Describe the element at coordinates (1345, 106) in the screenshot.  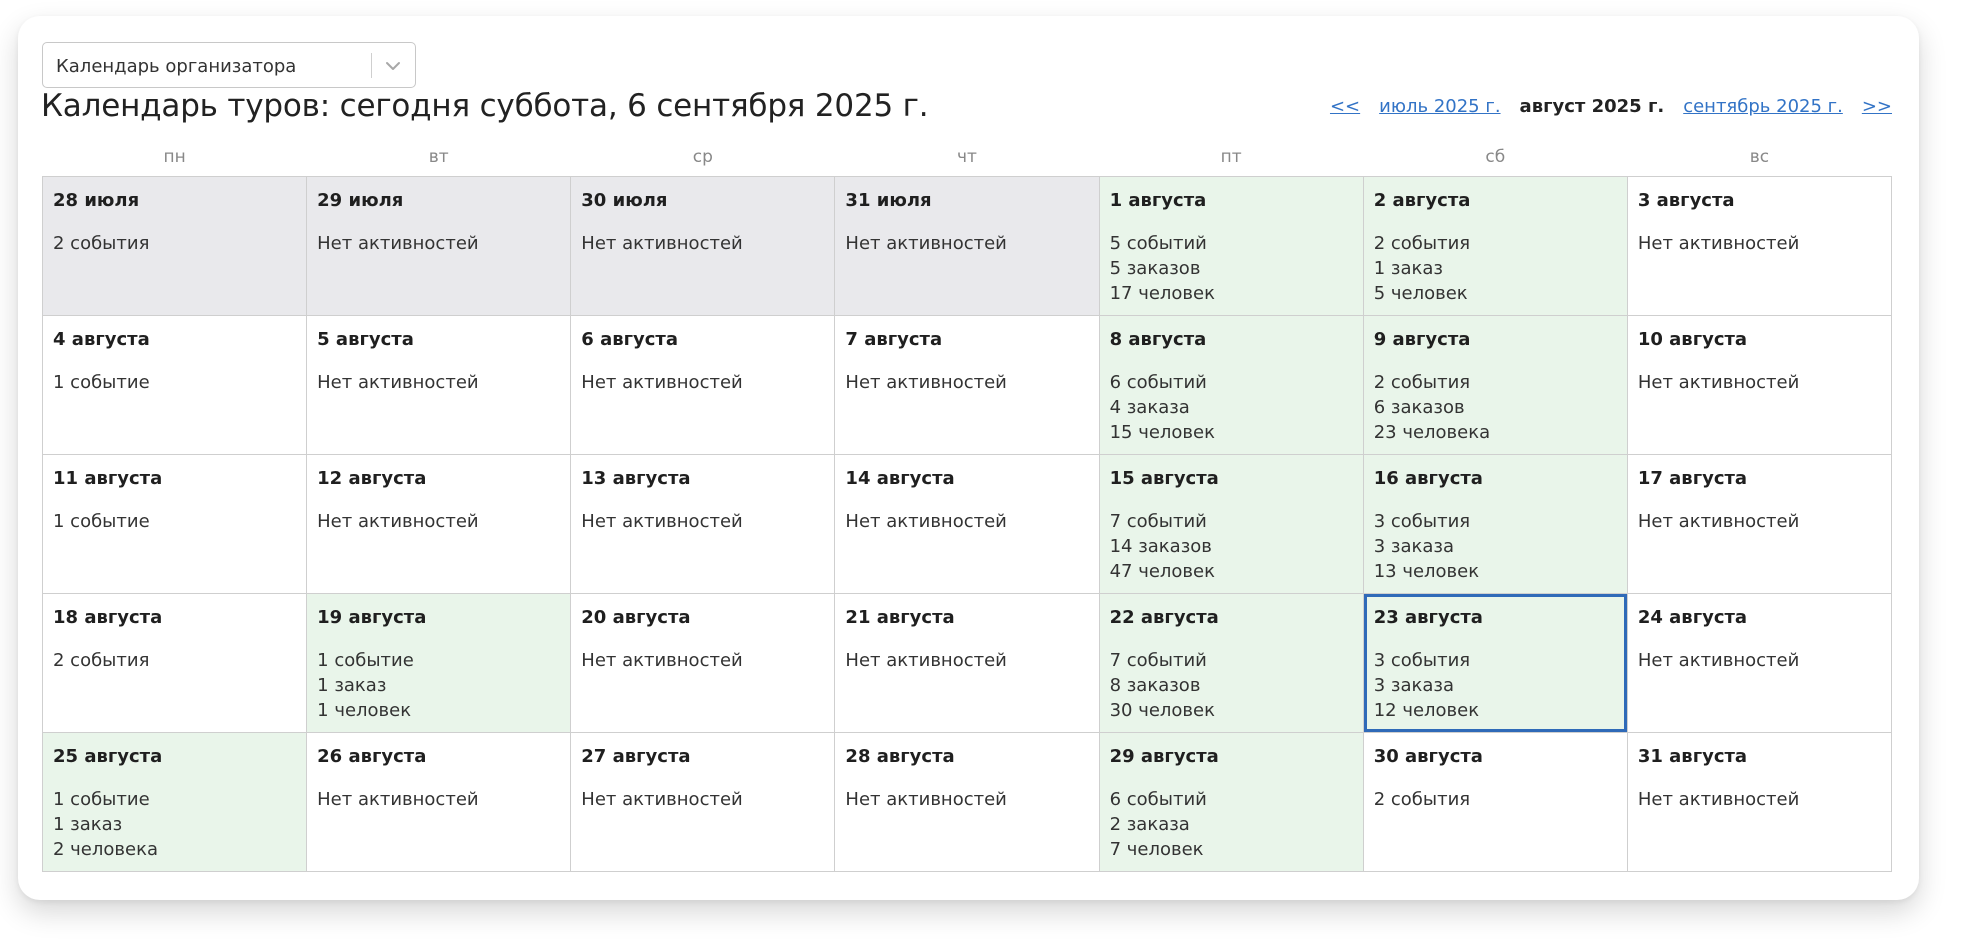
I see `prev-prev-link: <<` at that location.